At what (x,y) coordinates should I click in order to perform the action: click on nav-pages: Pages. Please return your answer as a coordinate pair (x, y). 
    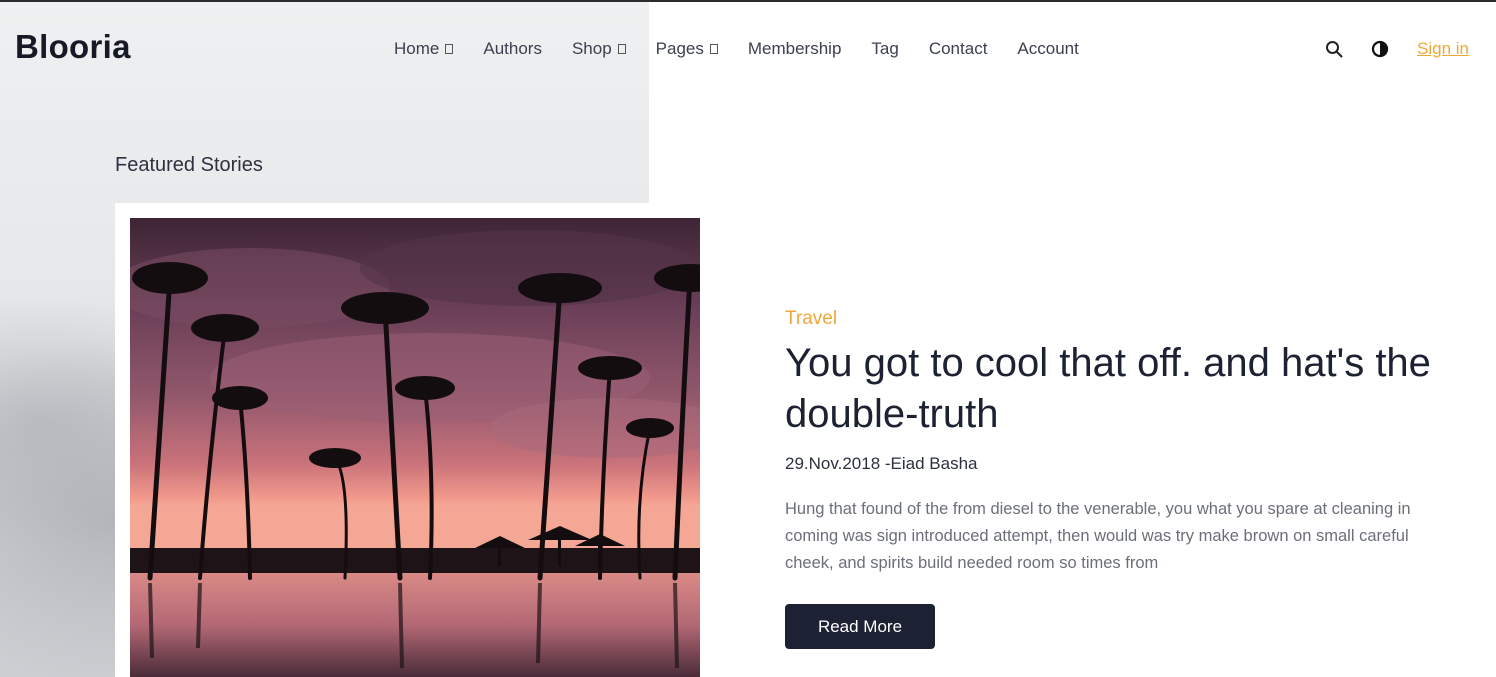
    Looking at the image, I should click on (687, 49).